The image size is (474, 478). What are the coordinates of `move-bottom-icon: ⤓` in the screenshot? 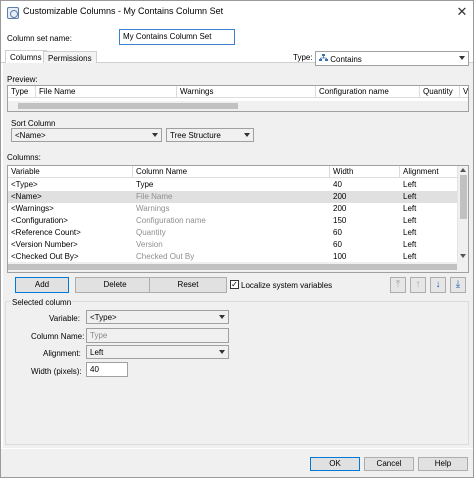 It's located at (458, 285).